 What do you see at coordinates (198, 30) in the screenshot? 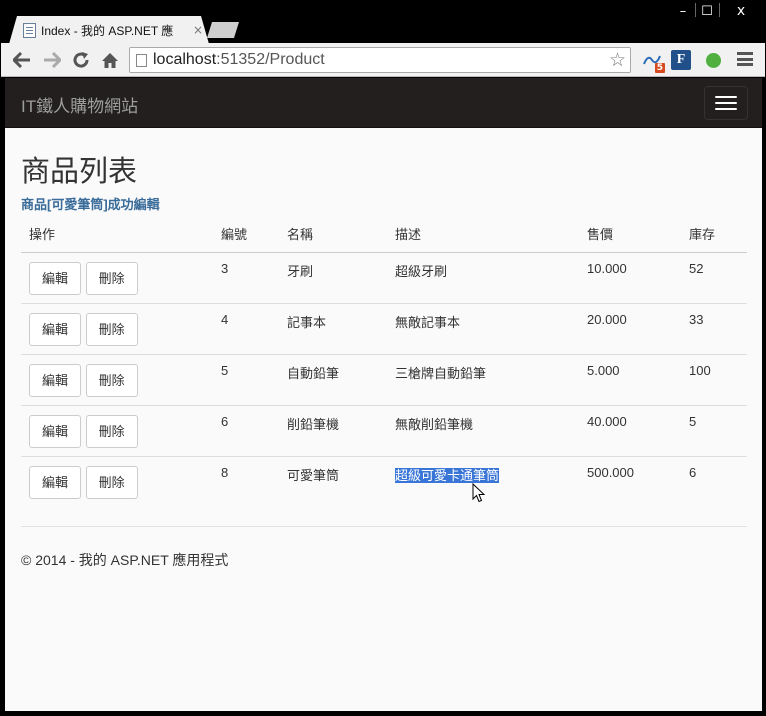
I see `tab-close-icon: ×` at bounding box center [198, 30].